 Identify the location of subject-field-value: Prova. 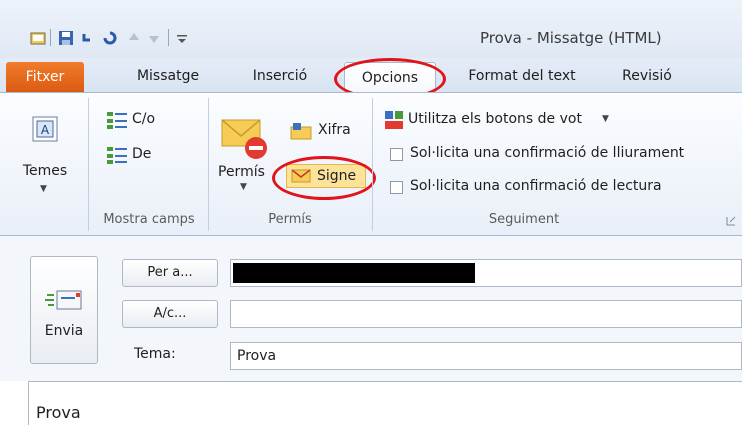
(257, 356).